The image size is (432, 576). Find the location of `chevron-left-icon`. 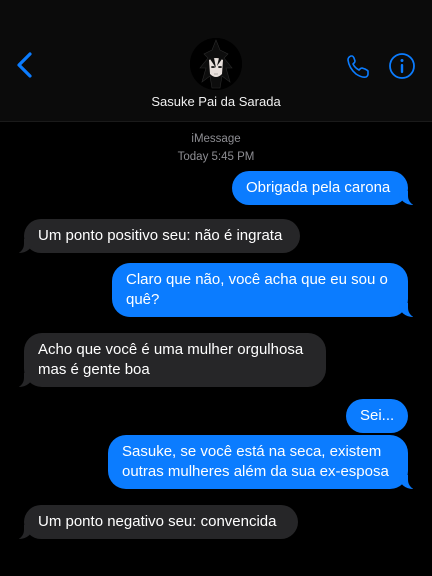

chevron-left-icon is located at coordinates (24, 65).